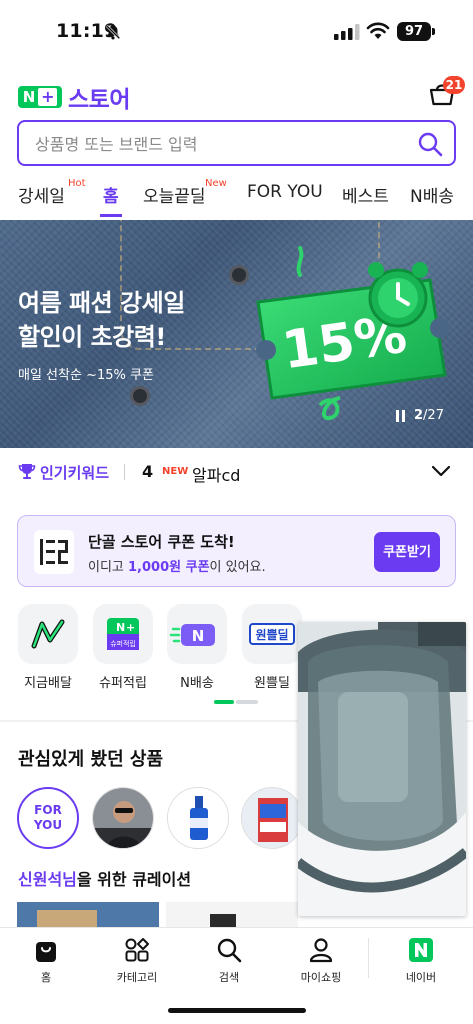  What do you see at coordinates (48, 634) in the screenshot?
I see `delivery-icon` at bounding box center [48, 634].